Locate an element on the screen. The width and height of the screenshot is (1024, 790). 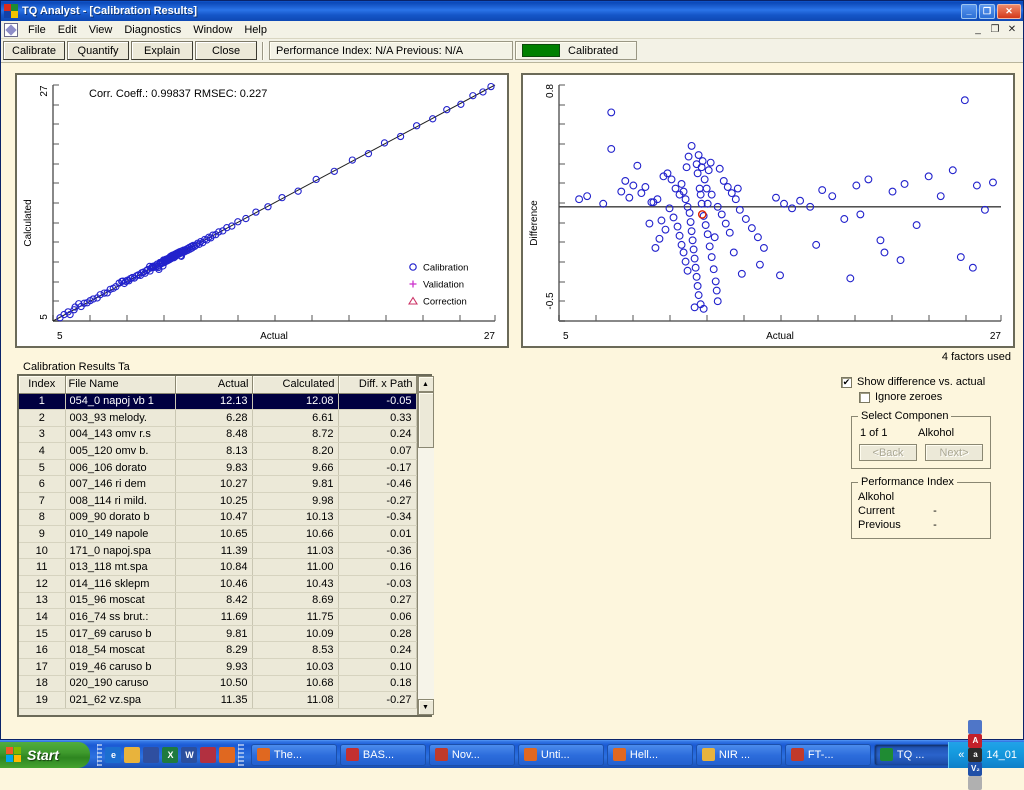
show-difference-checkbox-row: ✔ Show difference vs. actual is located at coordinates (930, 382).